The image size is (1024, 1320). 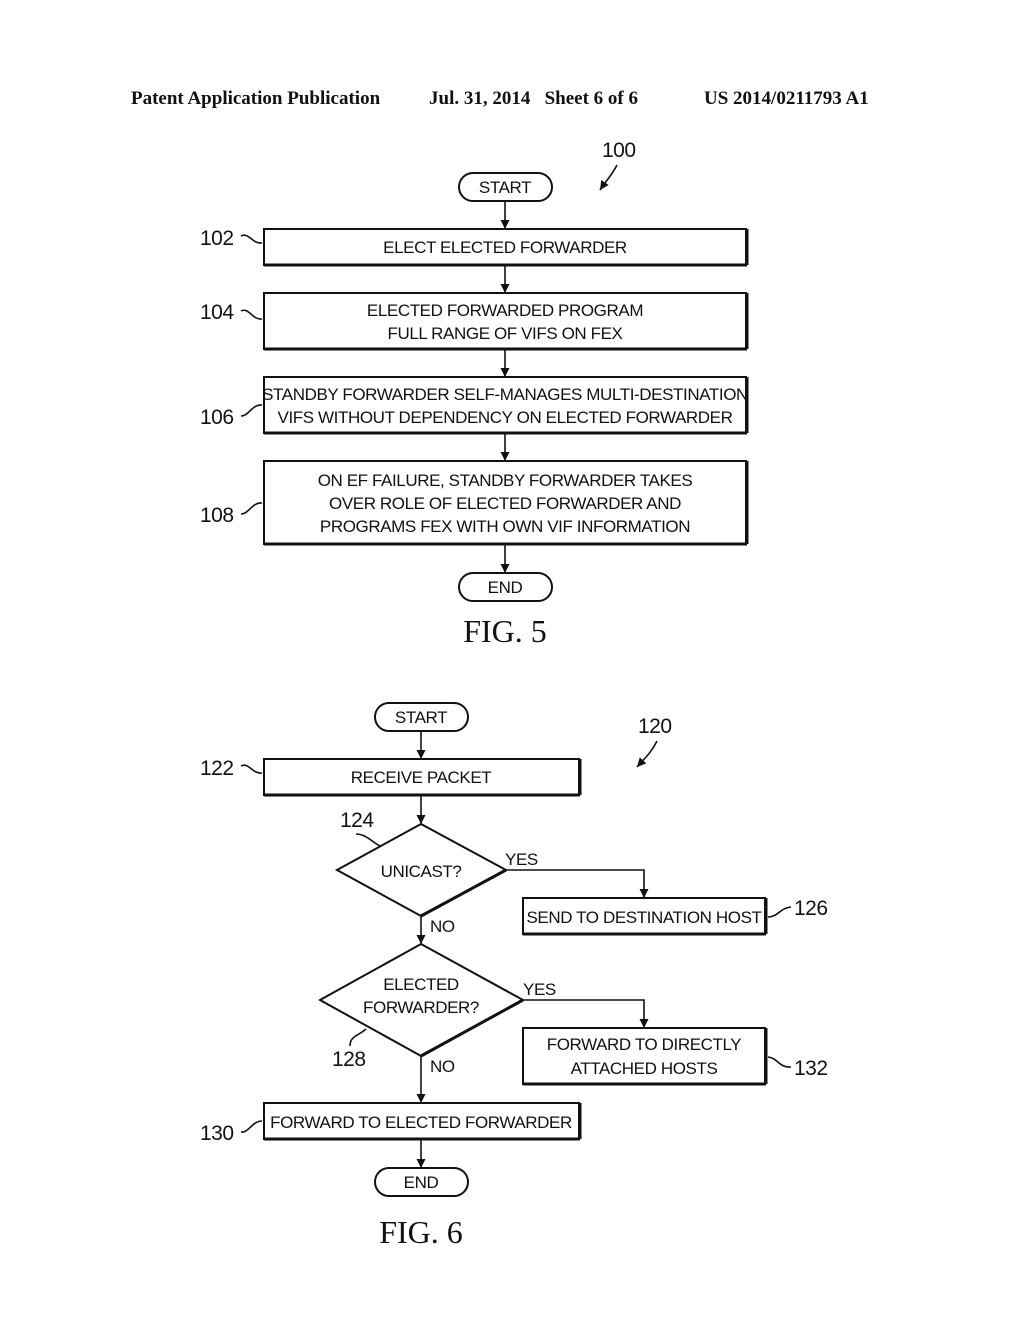 What do you see at coordinates (811, 1068) in the screenshot?
I see `fig6-ref-132: 132` at bounding box center [811, 1068].